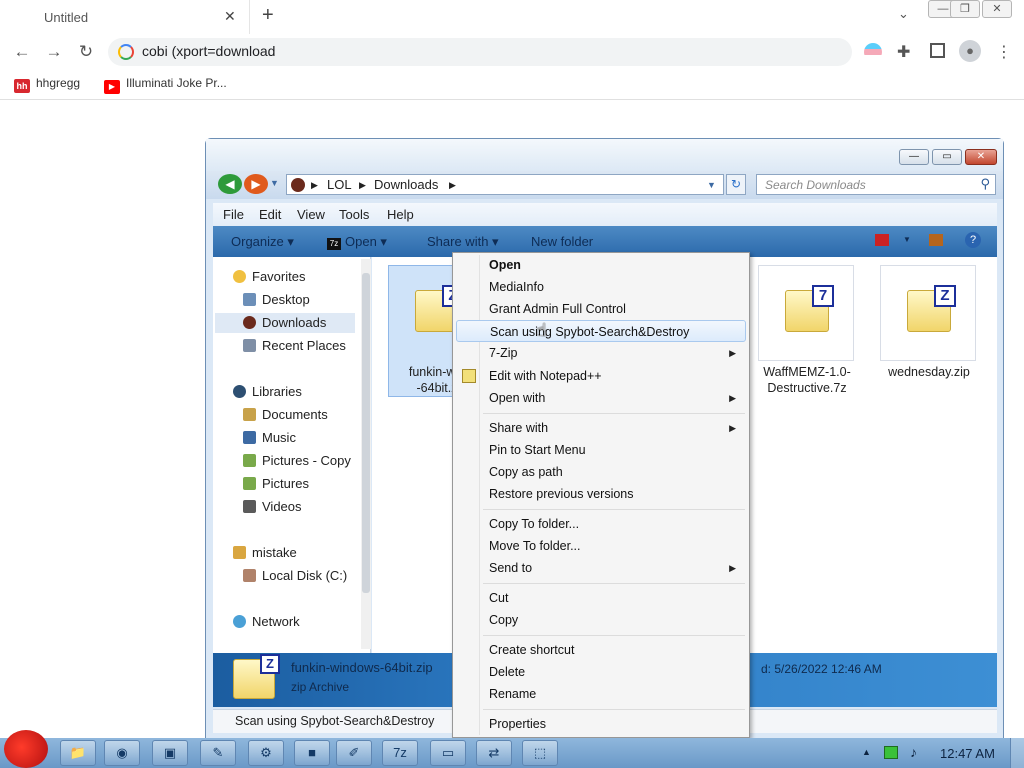 The height and width of the screenshot is (768, 1024). Describe the element at coordinates (304, 345) in the screenshot. I see `nav-label: Recent Places` at that location.